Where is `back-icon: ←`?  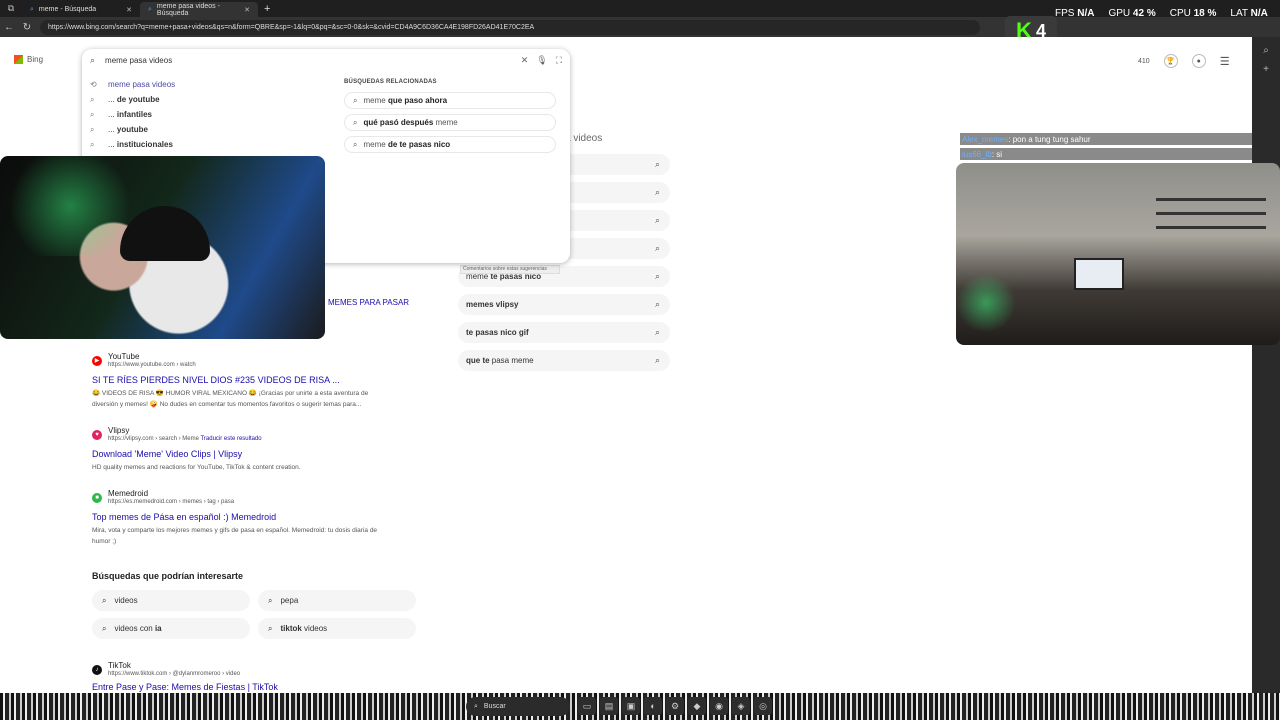 back-icon: ← is located at coordinates (9, 27).